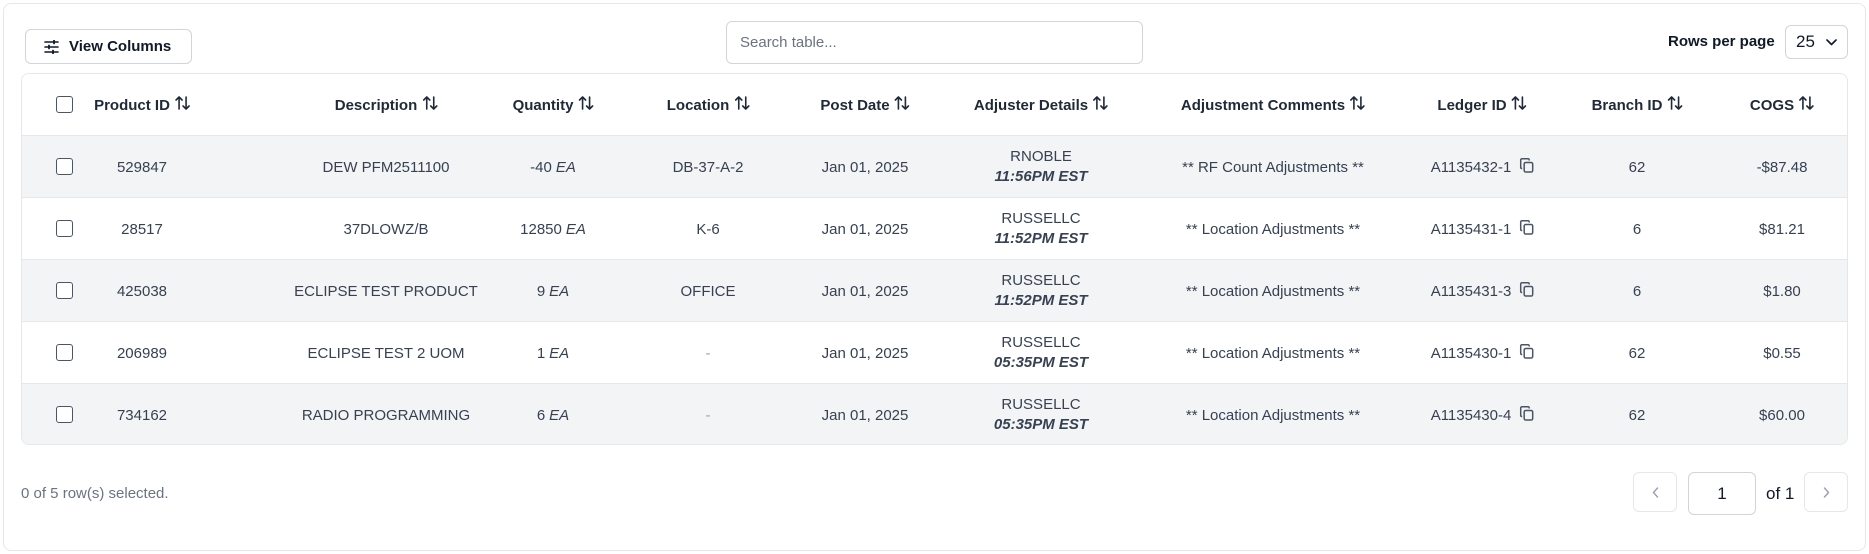 The width and height of the screenshot is (1869, 554). I want to click on cell-cogs: $1.80, so click(1782, 291).